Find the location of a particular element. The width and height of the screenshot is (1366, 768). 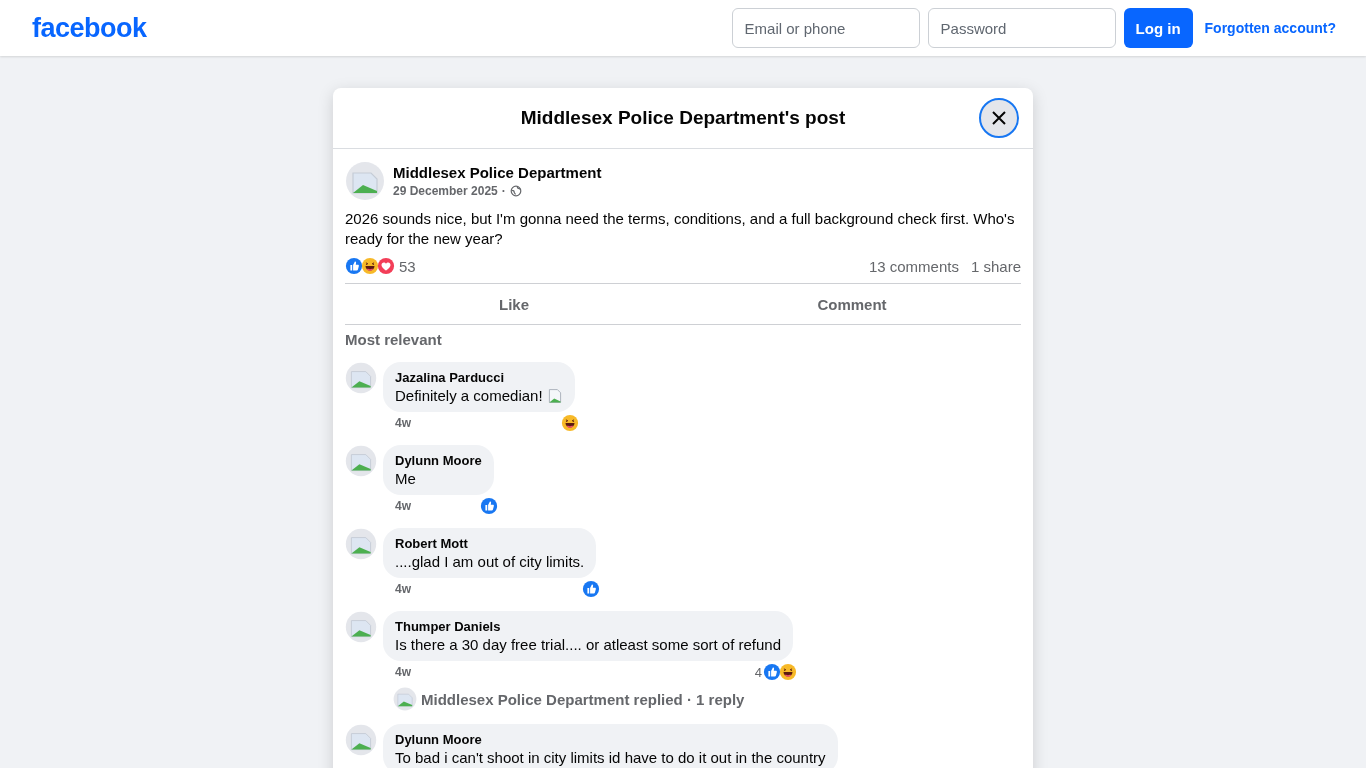

globe-icon is located at coordinates (515, 191).